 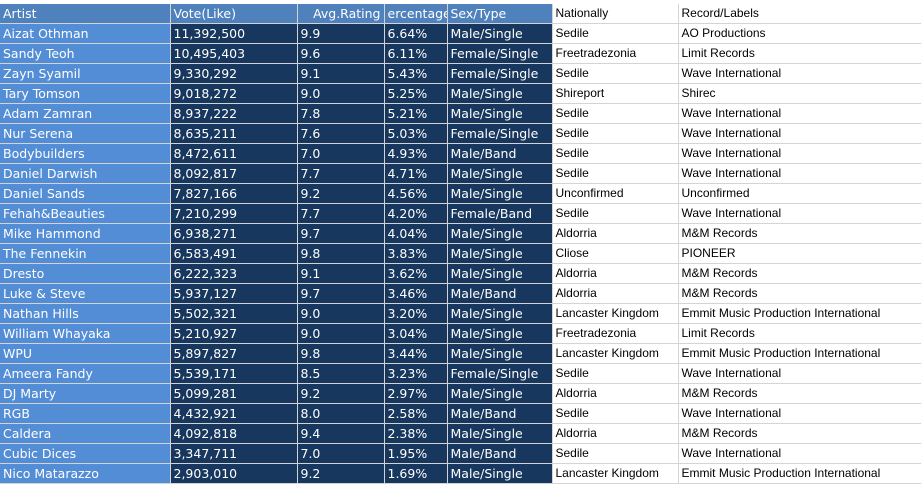 What do you see at coordinates (341, 193) in the screenshot?
I see `cell-avg-rating: 9.2` at bounding box center [341, 193].